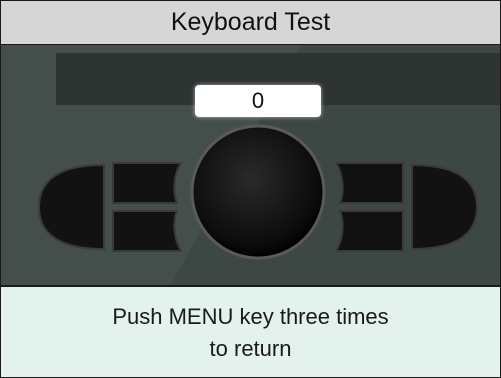 The width and height of the screenshot is (501, 378). What do you see at coordinates (250, 316) in the screenshot?
I see `instruction-line-1: Push MENU key three times` at bounding box center [250, 316].